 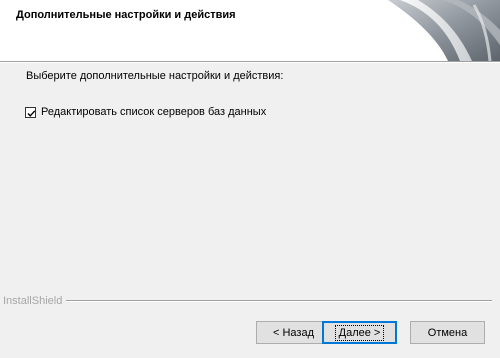 I want to click on edit-db-servers-checkbox, so click(x=30, y=112).